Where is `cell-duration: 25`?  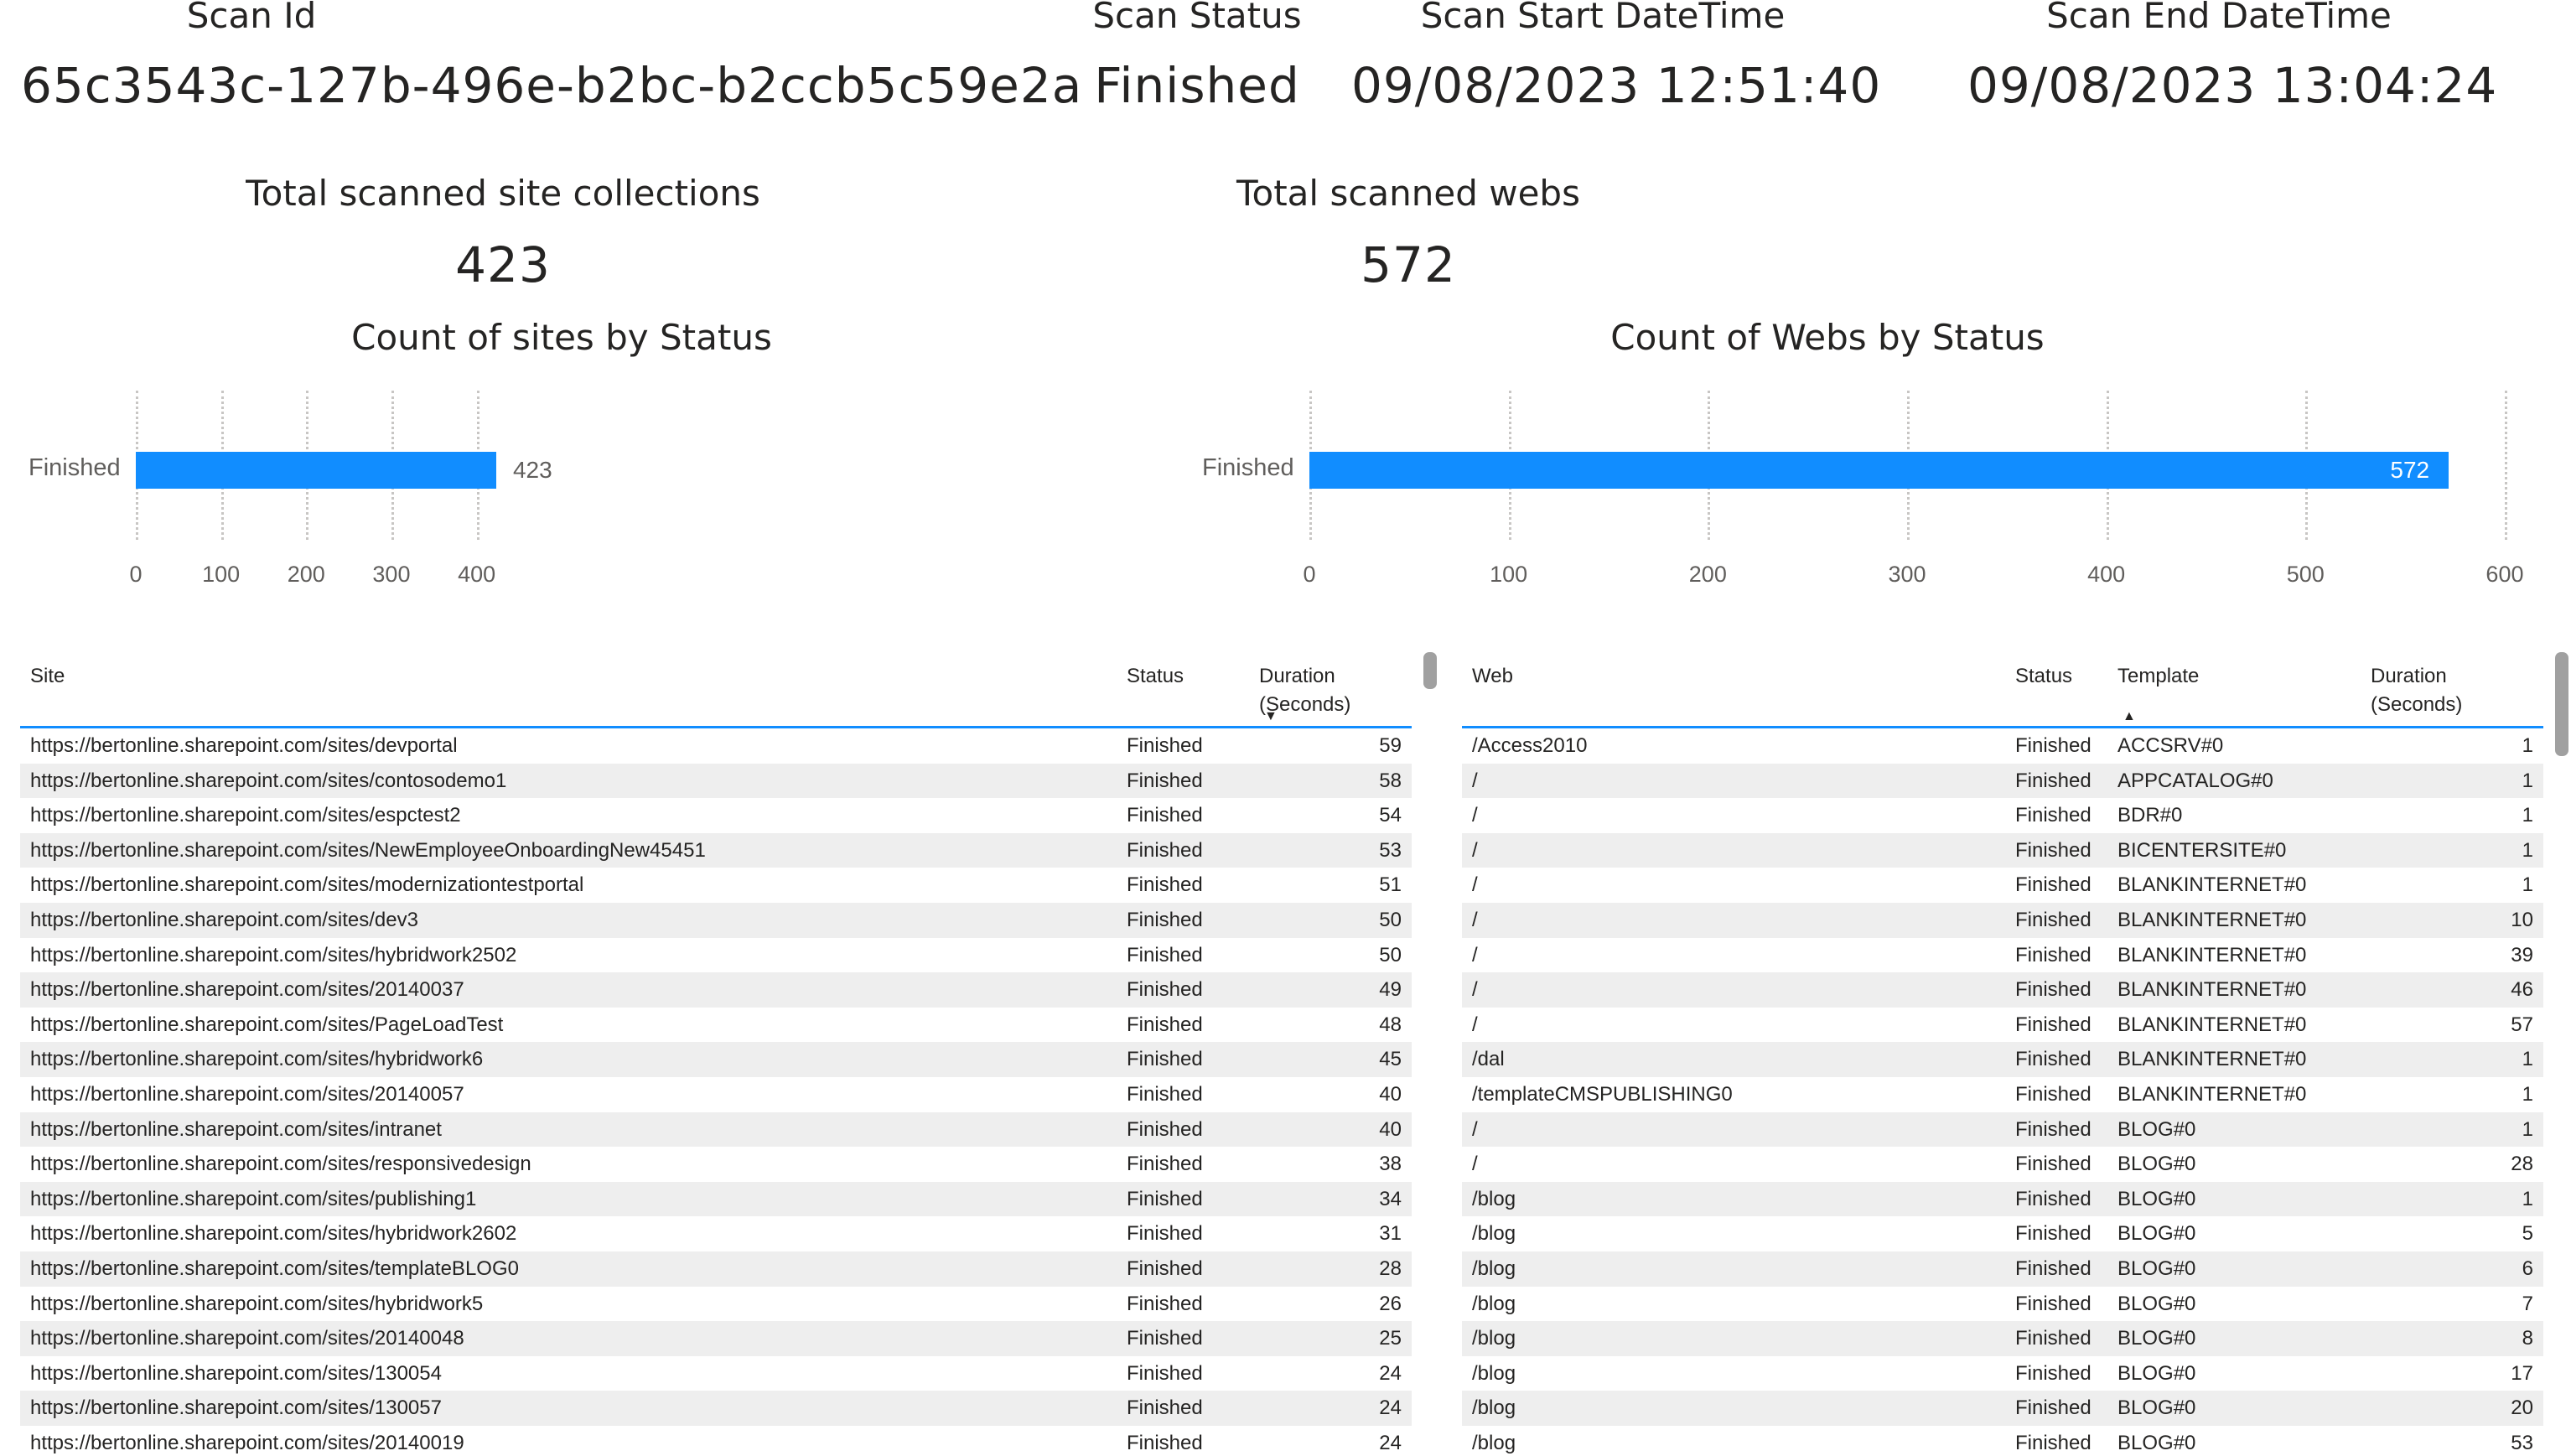
cell-duration: 25 is located at coordinates (1390, 1339).